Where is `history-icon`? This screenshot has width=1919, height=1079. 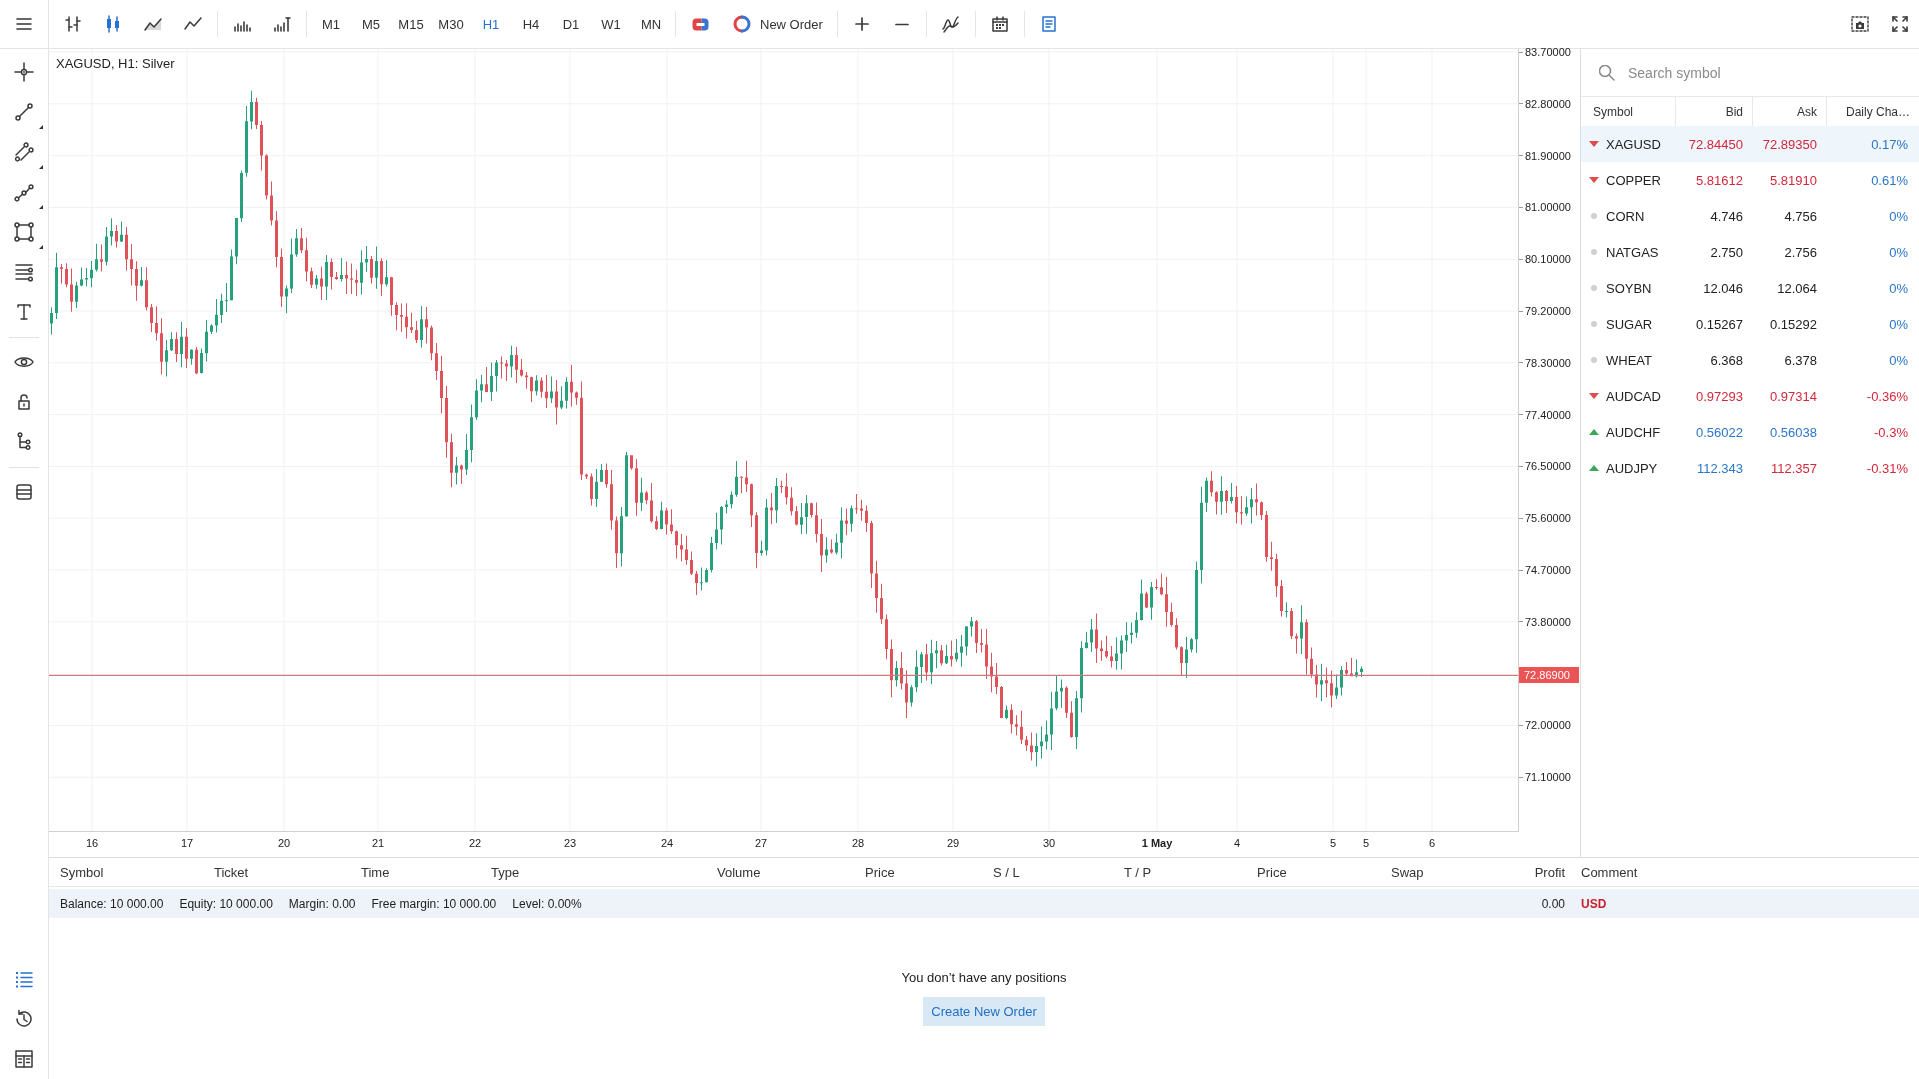
history-icon is located at coordinates (24, 1019).